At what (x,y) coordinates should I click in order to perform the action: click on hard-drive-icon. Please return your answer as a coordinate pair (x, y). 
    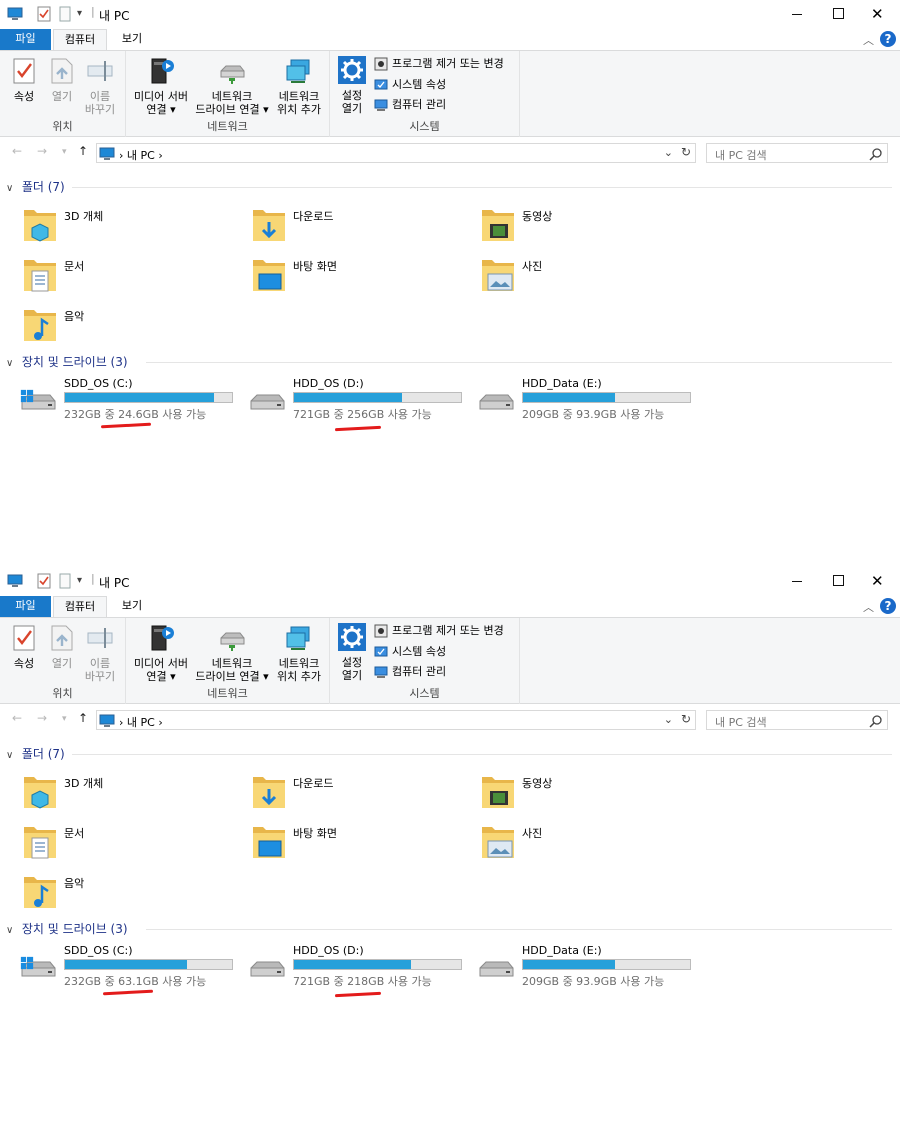
    Looking at the image, I should click on (267, 968).